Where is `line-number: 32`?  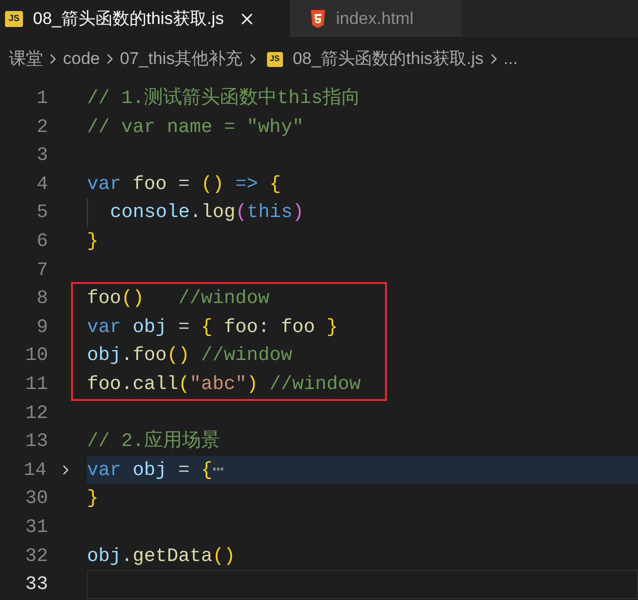
line-number: 32 is located at coordinates (36, 556).